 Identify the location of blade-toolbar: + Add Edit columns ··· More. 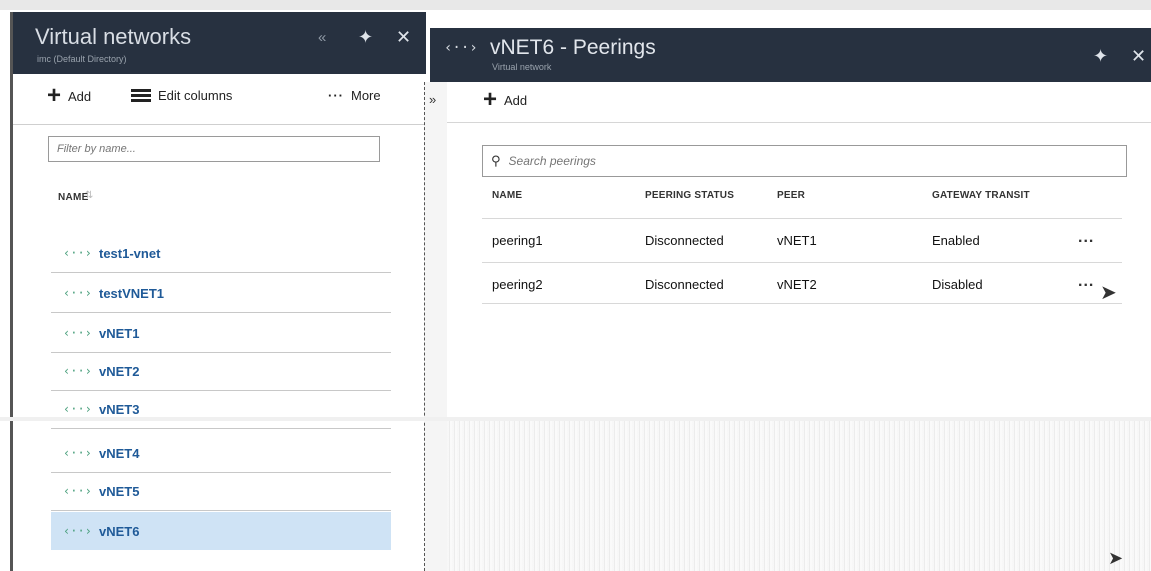
(219, 99).